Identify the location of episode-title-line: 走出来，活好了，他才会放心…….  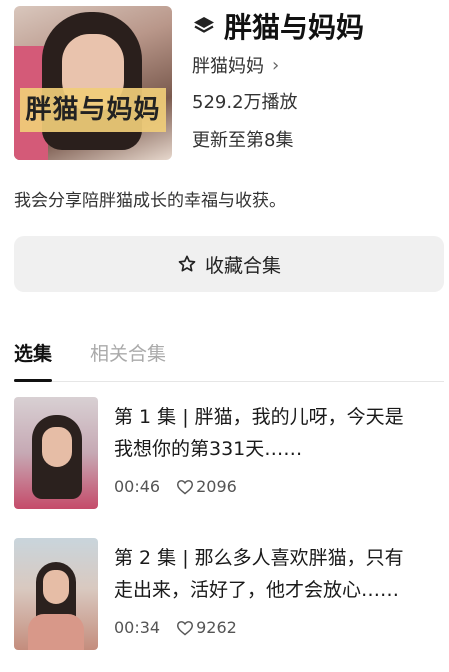
(257, 590).